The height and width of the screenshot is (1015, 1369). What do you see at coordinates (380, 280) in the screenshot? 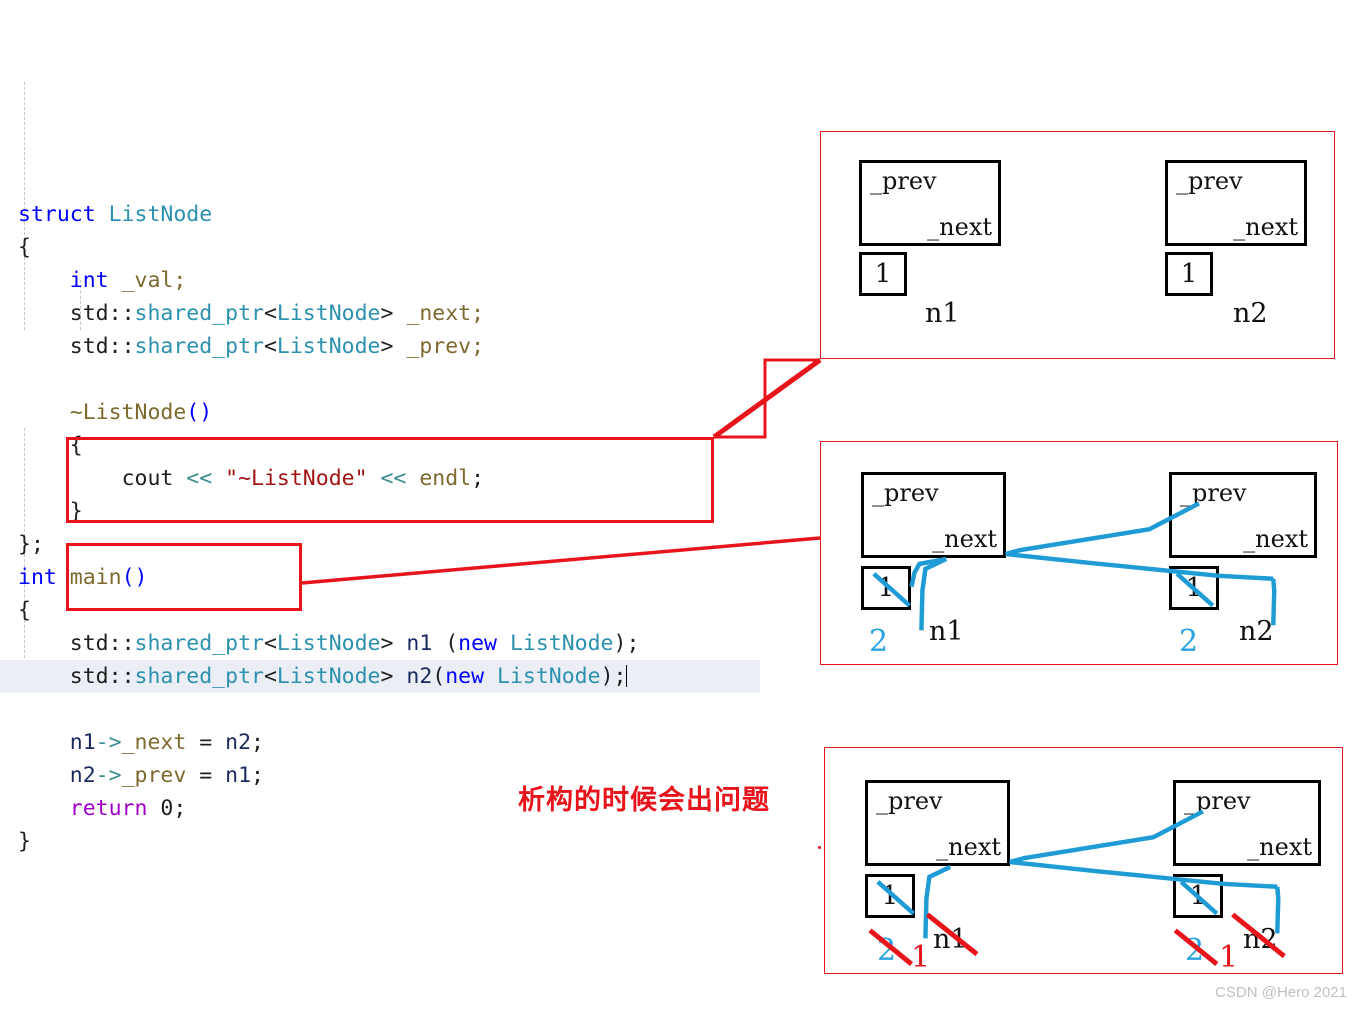
I see `code-line: int _val;` at bounding box center [380, 280].